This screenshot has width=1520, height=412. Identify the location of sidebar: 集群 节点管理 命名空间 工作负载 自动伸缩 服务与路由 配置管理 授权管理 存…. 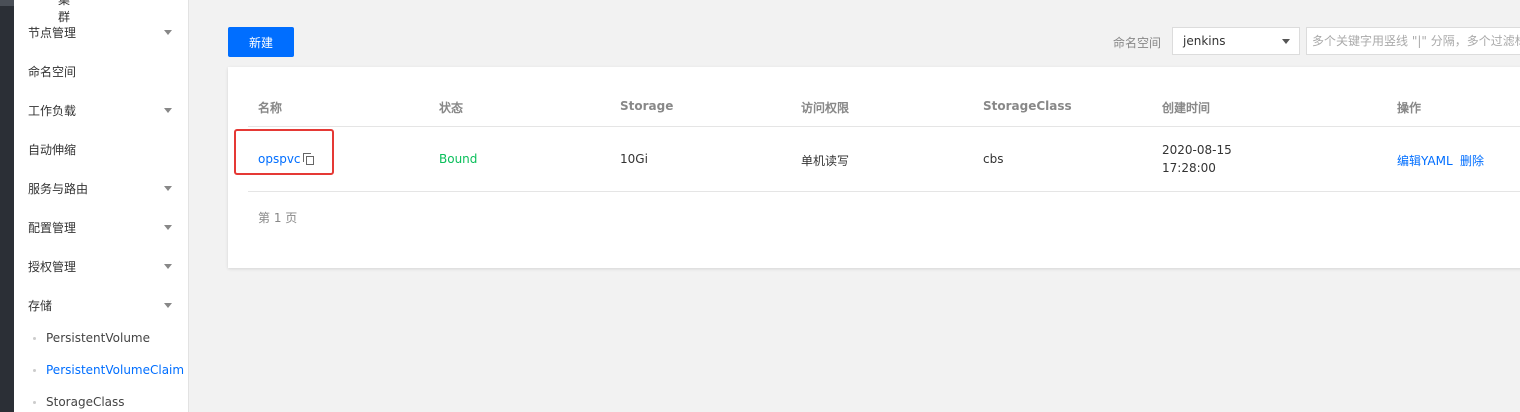
(101, 206).